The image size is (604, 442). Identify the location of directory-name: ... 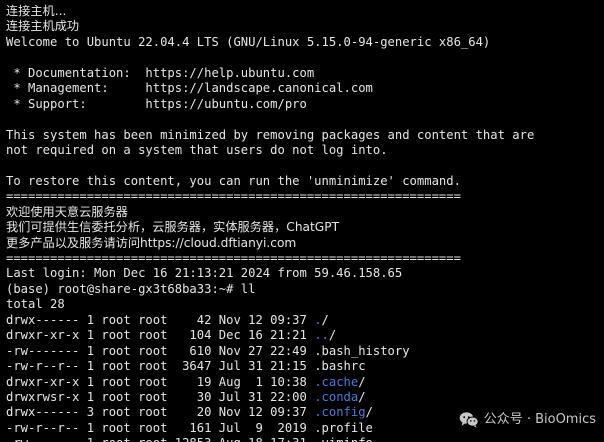
(321, 335).